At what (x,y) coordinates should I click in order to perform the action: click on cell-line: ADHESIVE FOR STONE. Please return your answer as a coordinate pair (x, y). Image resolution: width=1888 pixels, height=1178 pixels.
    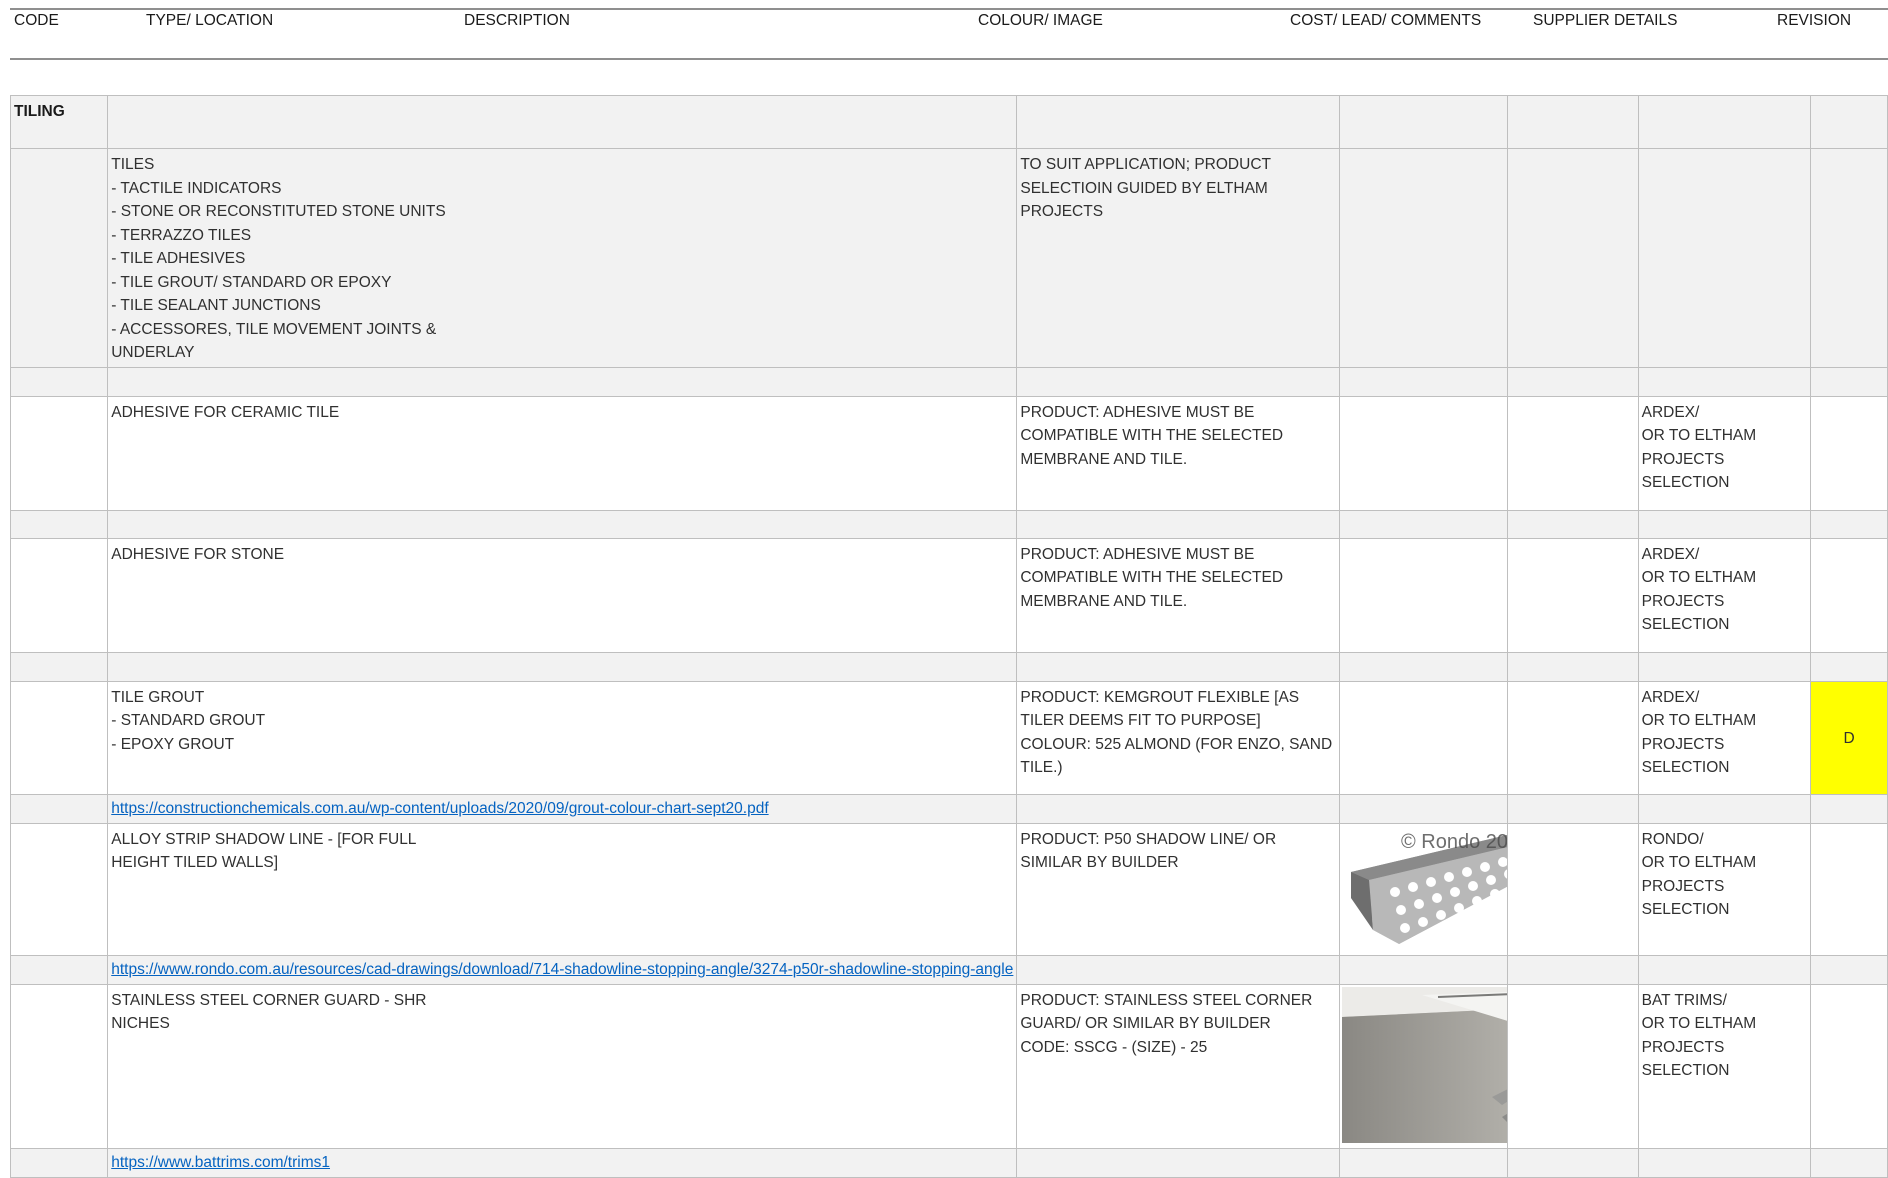
    Looking at the image, I should click on (198, 554).